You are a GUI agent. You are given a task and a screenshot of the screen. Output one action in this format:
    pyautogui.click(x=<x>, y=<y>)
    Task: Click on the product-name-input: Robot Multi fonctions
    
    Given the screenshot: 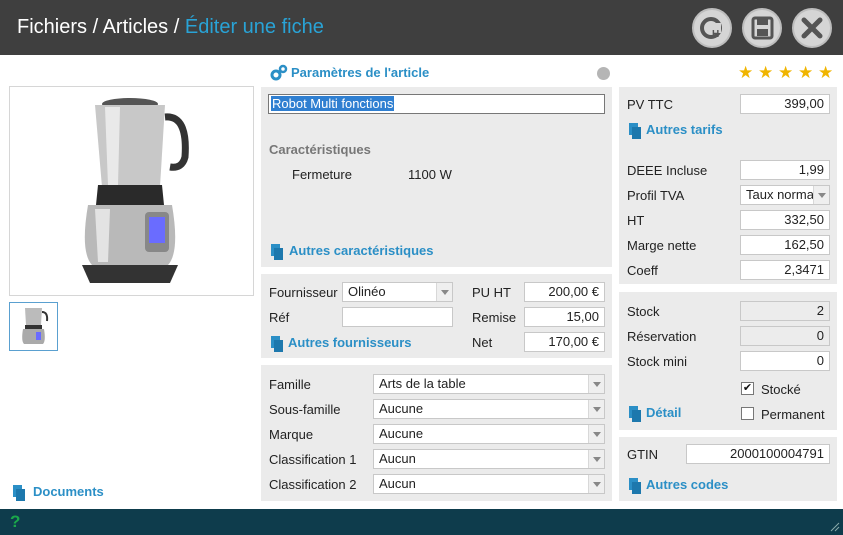 What is the action you would take?
    pyautogui.click(x=436, y=104)
    